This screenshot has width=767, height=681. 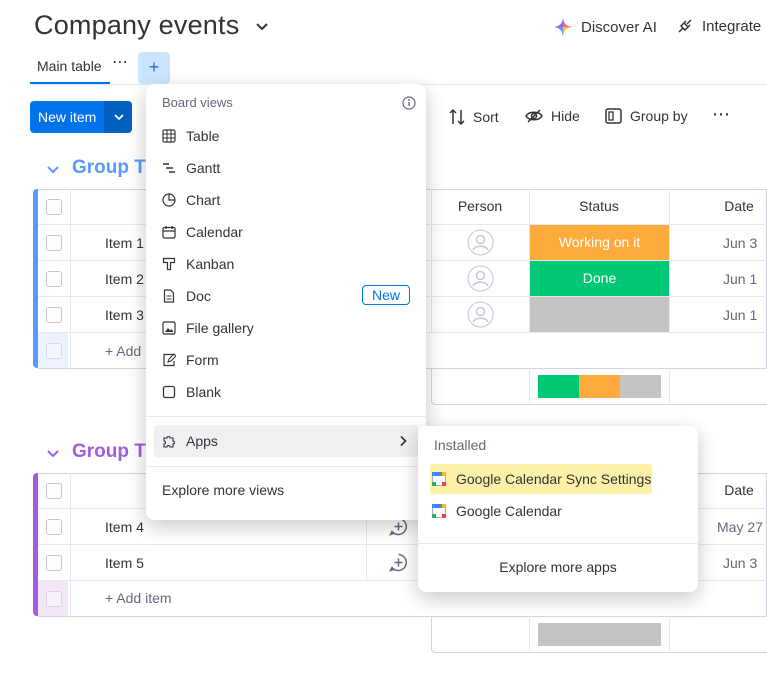 I want to click on column-header-status: Status, so click(x=599, y=206).